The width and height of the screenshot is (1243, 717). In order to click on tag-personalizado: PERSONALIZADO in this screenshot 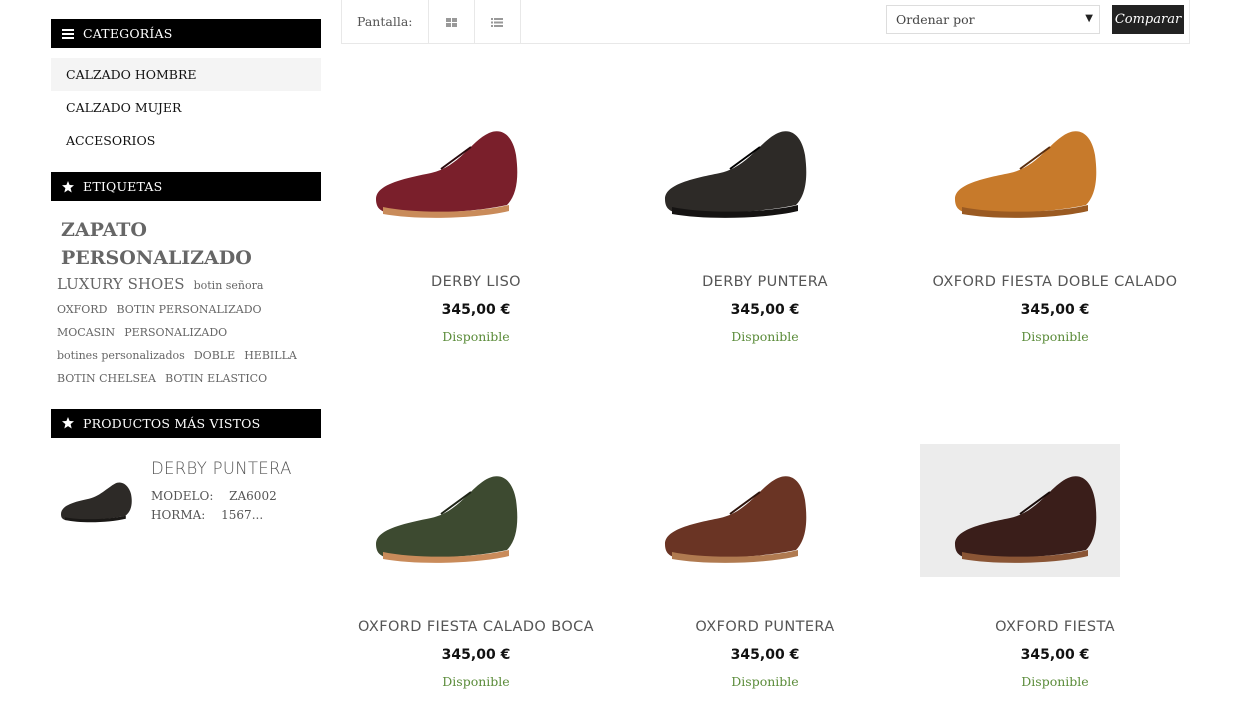, I will do `click(175, 333)`.